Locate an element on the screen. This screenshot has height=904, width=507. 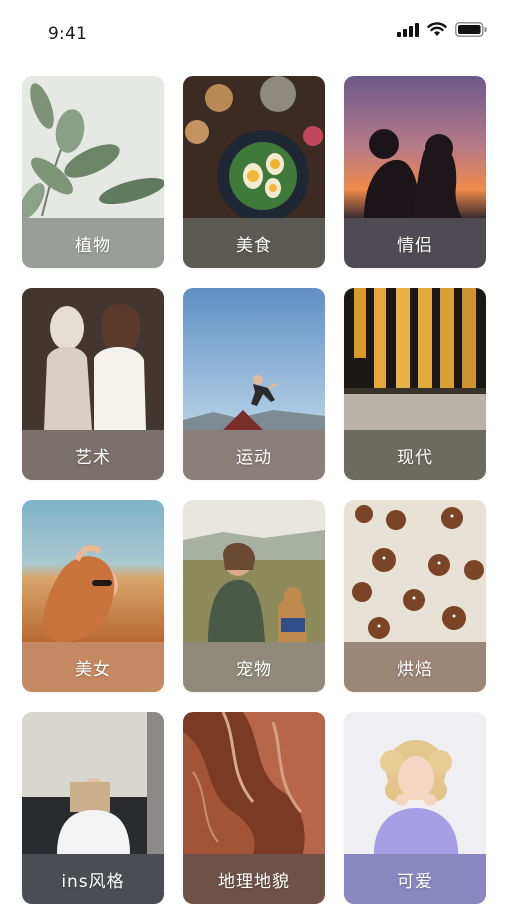
category-label-bar: 烘焙 is located at coordinates (415, 667).